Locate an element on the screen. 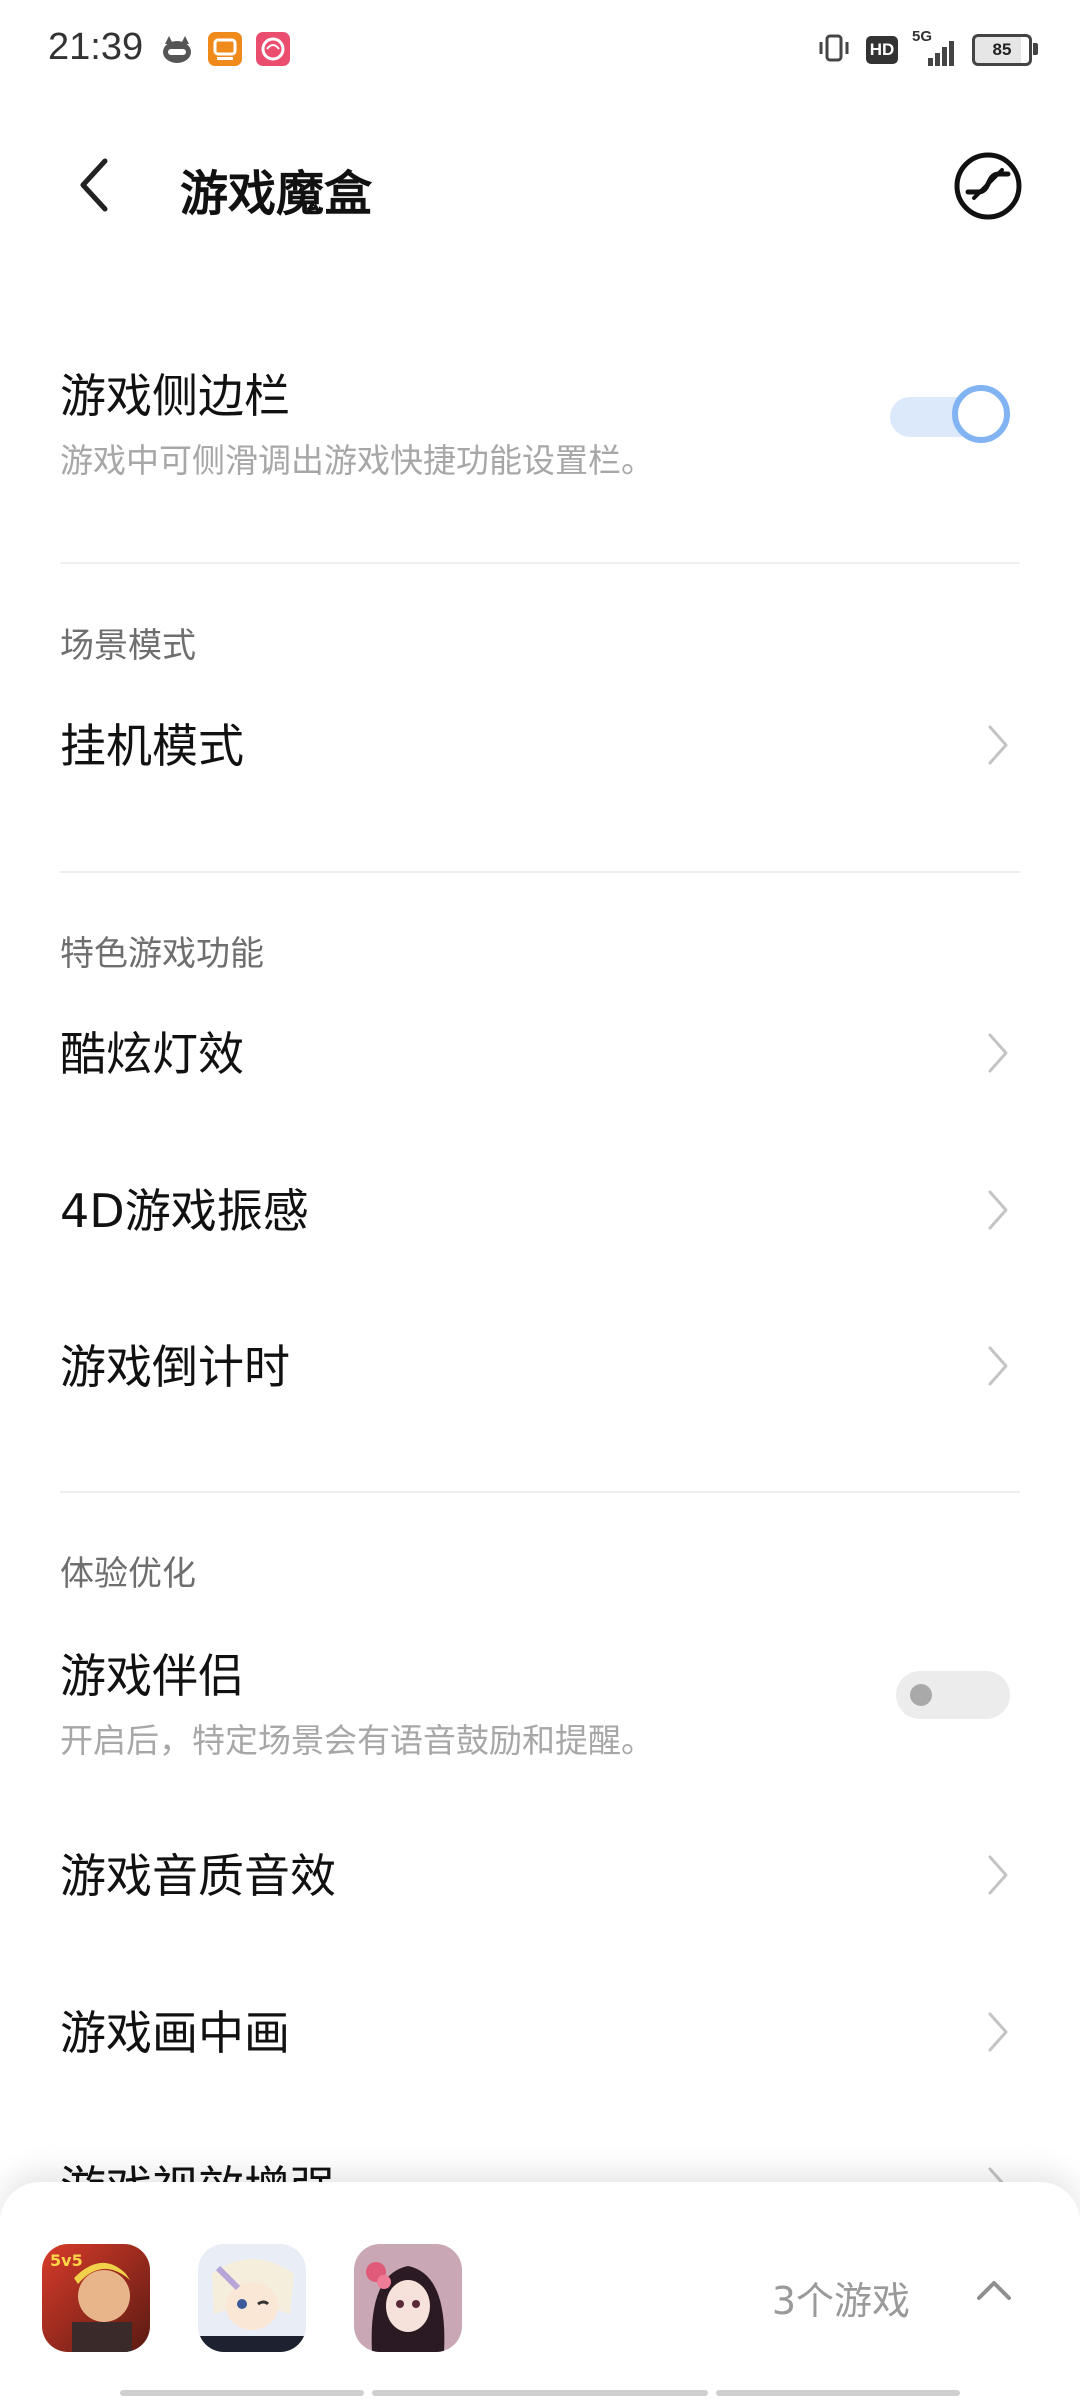 The height and width of the screenshot is (2400, 1080). setting-title: 酷炫灯效 is located at coordinates (152, 1054).